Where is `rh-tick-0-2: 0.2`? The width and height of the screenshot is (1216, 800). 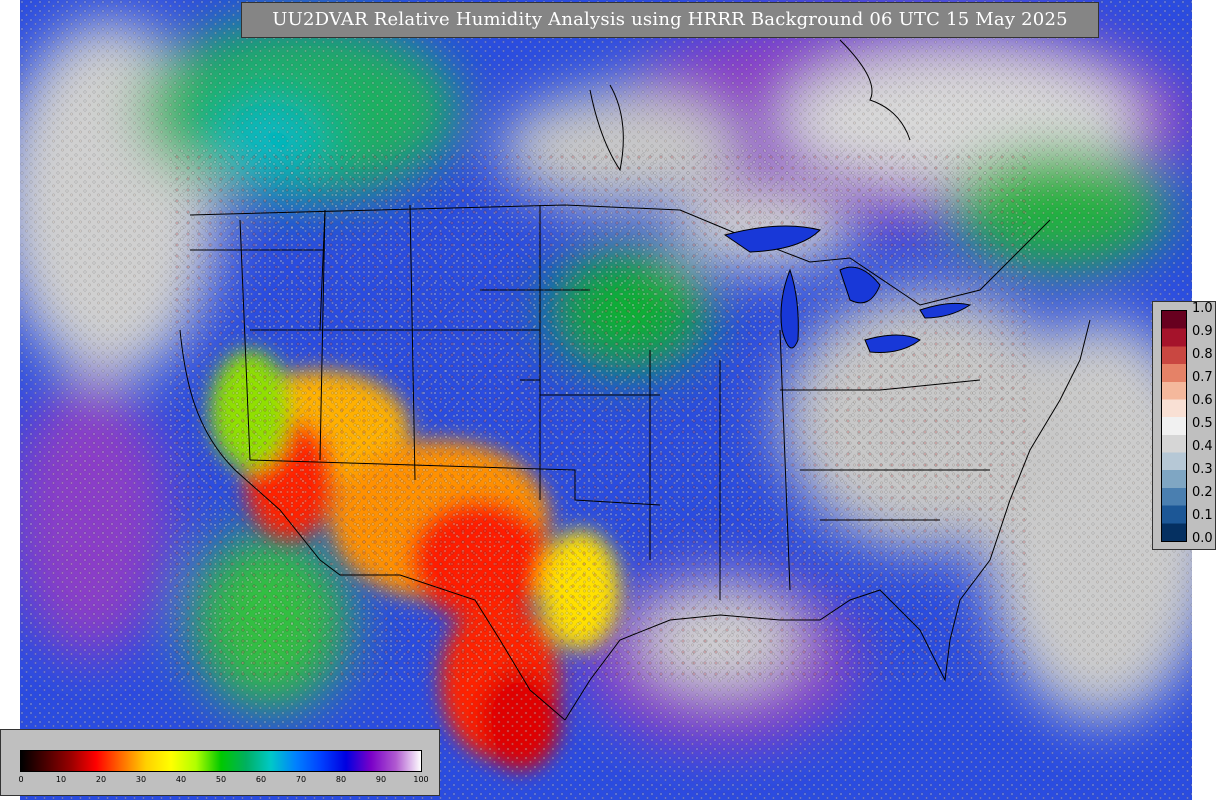
rh-tick-0-2: 0.2 is located at coordinates (1202, 492).